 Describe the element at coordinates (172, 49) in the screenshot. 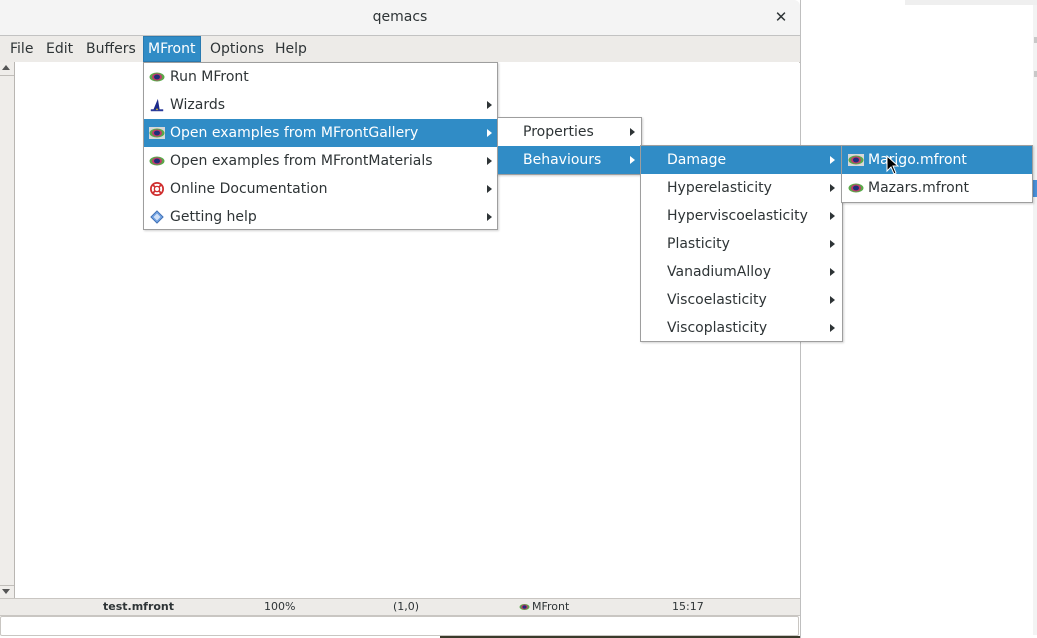

I see `menubar-mfront: MFront` at that location.